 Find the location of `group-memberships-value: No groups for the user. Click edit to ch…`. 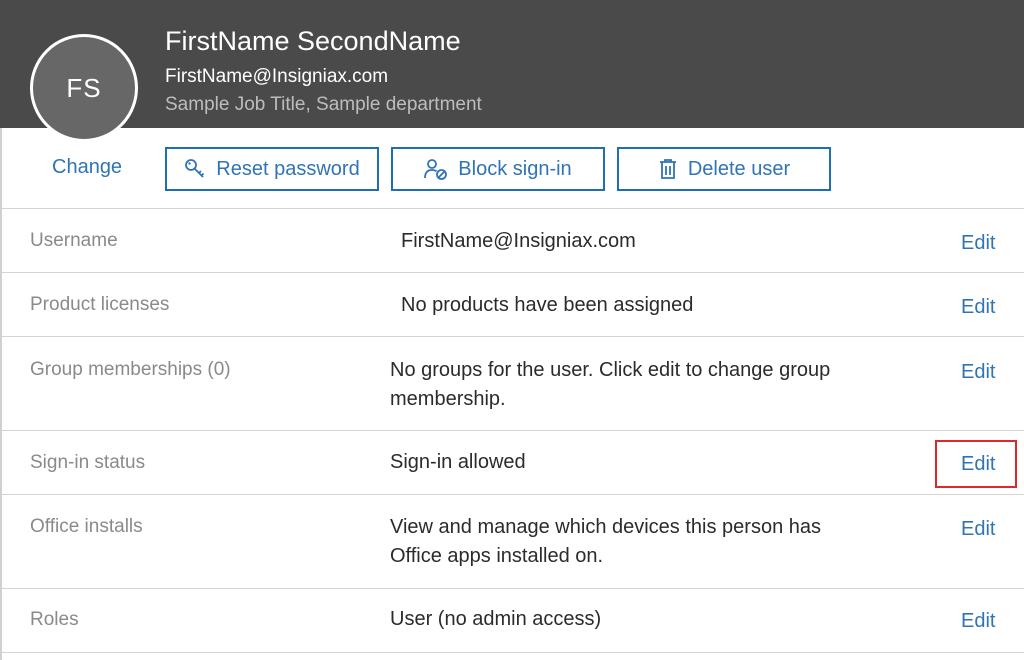

group-memberships-value: No groups for the user. Click edit to ch… is located at coordinates (610, 384).